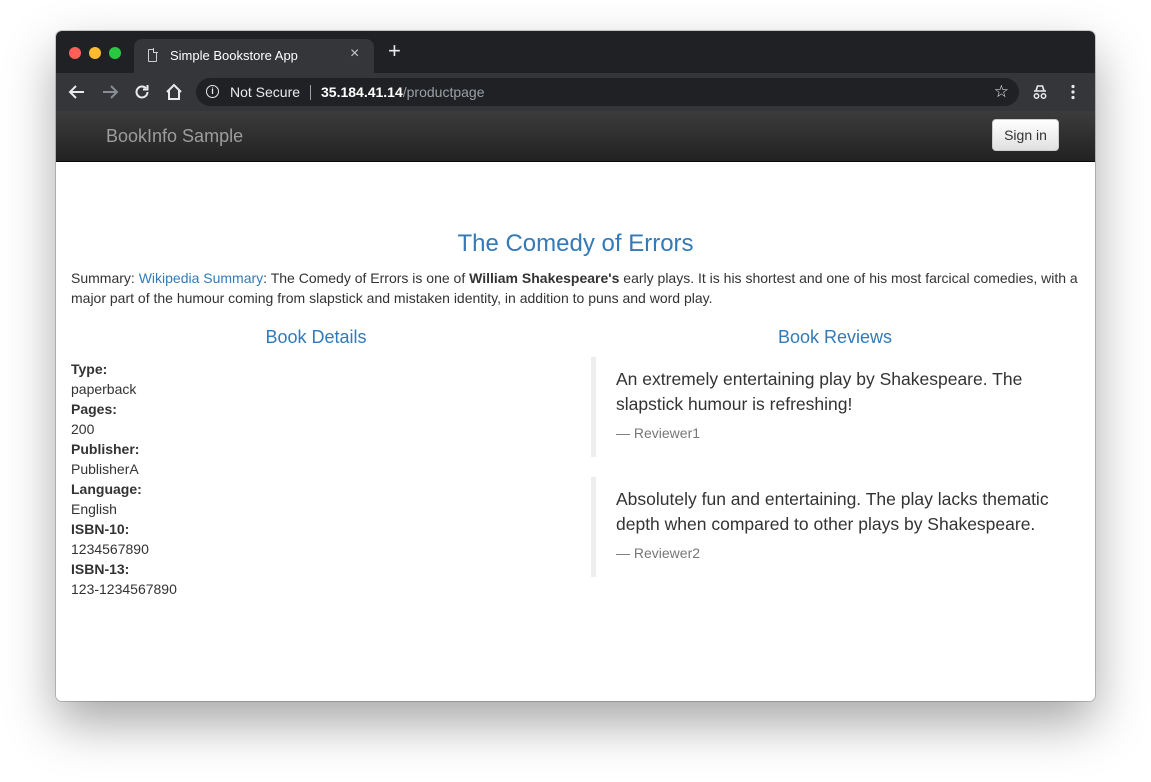  What do you see at coordinates (77, 92) in the screenshot?
I see `back-arrow-icon` at bounding box center [77, 92].